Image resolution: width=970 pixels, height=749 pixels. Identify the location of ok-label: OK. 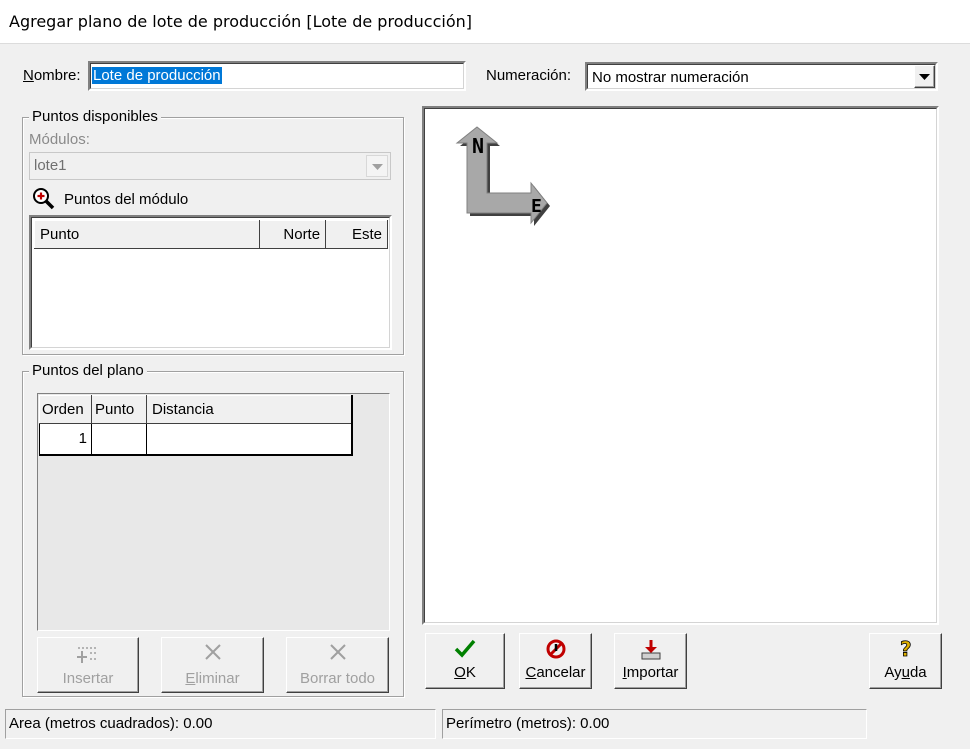
(465, 672).